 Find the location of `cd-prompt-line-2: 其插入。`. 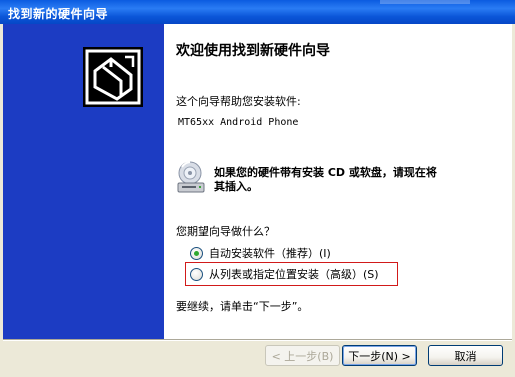

cd-prompt-line-2: 其插入。 is located at coordinates (236, 186).